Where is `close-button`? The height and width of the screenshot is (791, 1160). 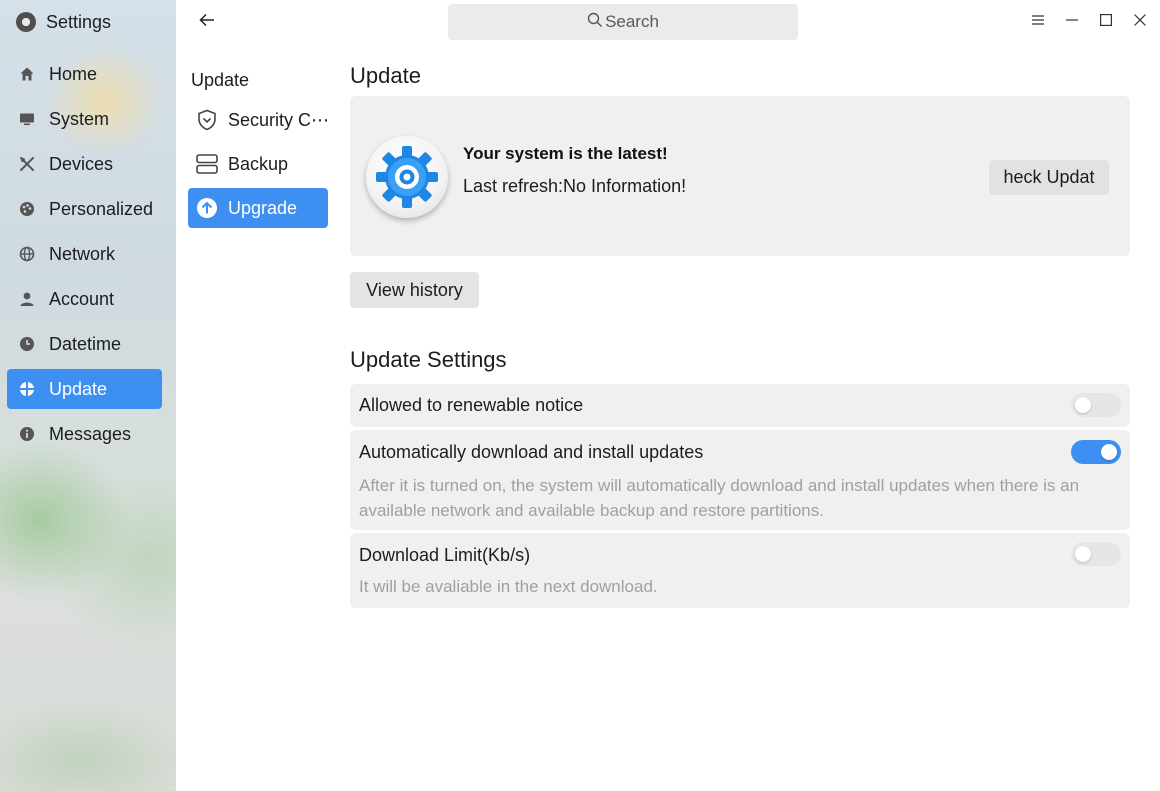
close-button is located at coordinates (1140, 22).